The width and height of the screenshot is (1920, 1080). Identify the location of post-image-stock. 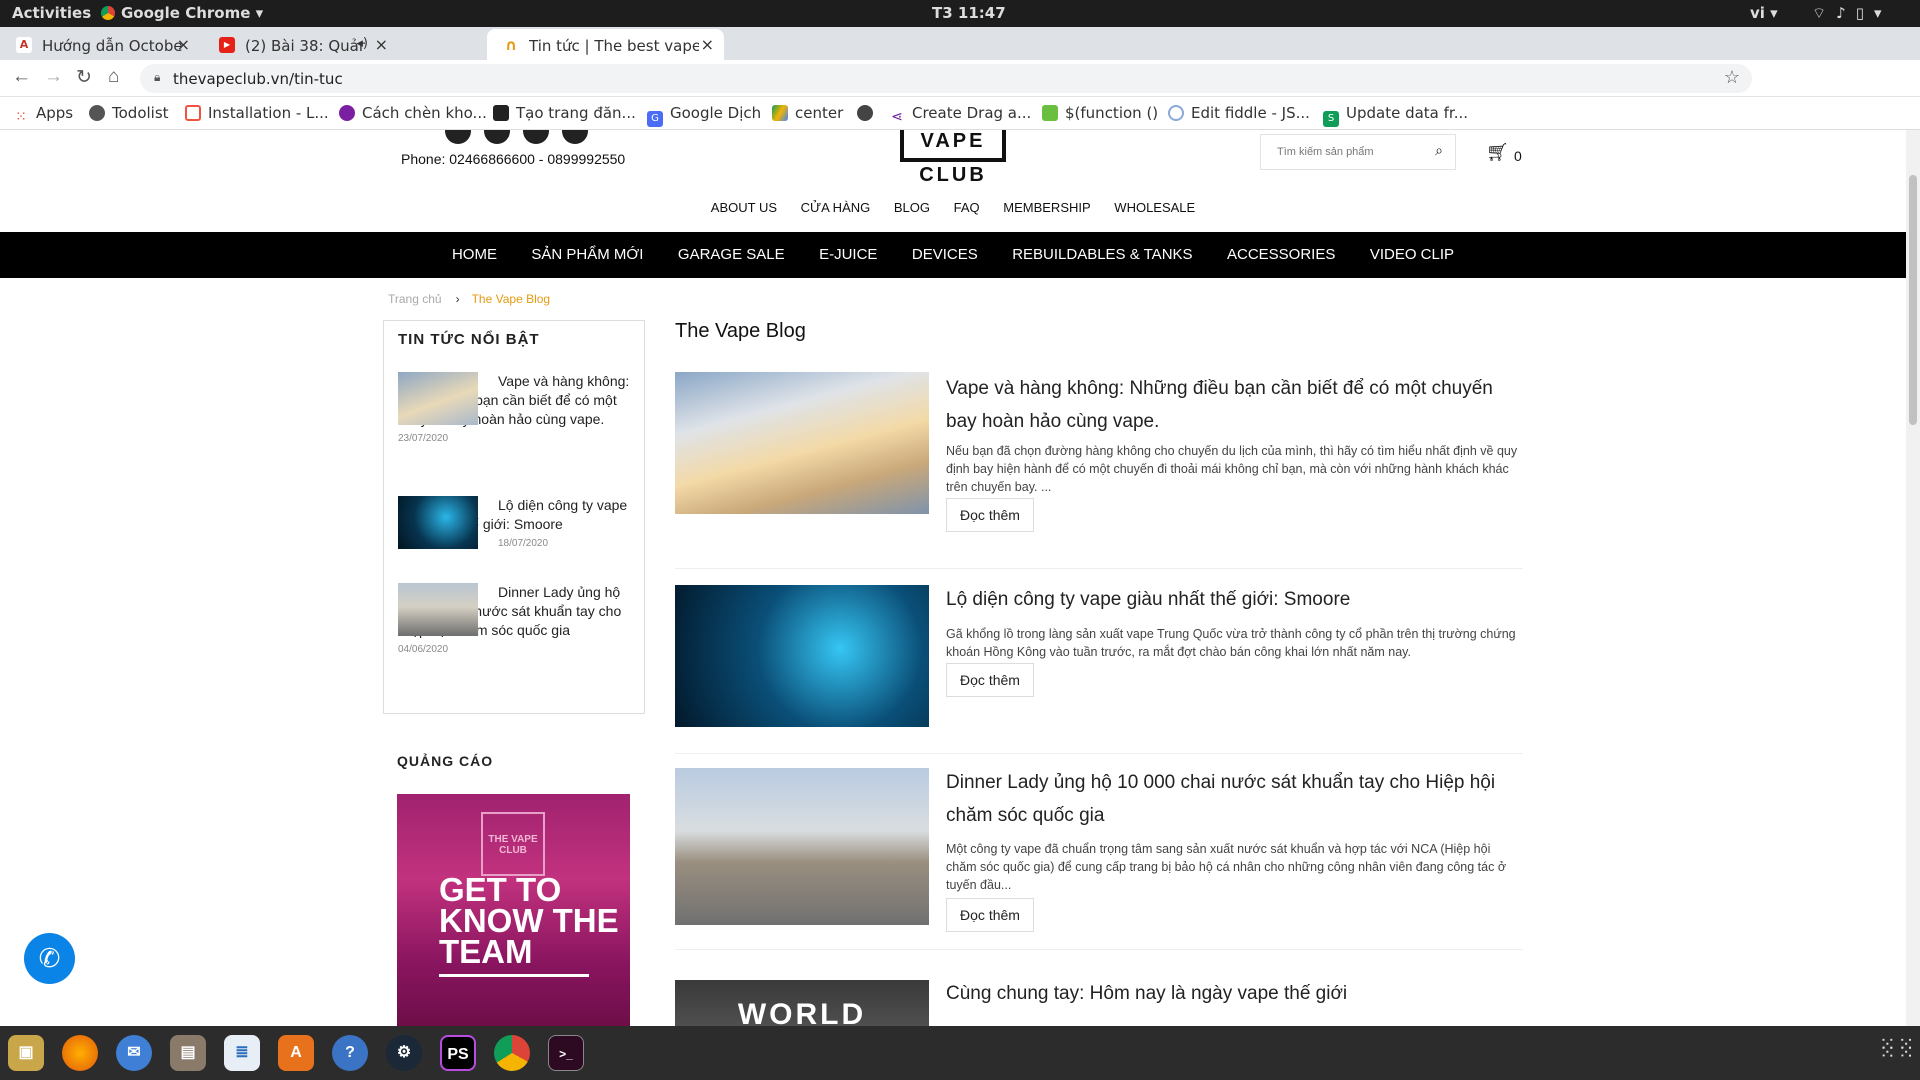
(802, 656).